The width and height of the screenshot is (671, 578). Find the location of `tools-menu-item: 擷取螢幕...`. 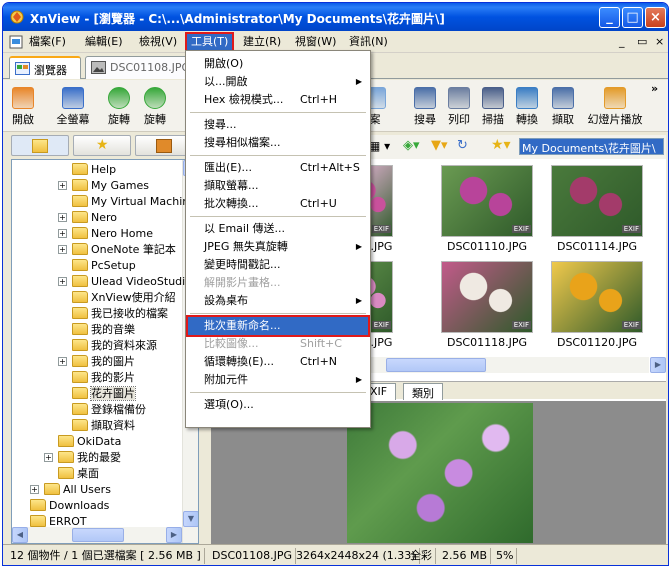

tools-menu-item: 擷取螢幕... is located at coordinates (278, 186).